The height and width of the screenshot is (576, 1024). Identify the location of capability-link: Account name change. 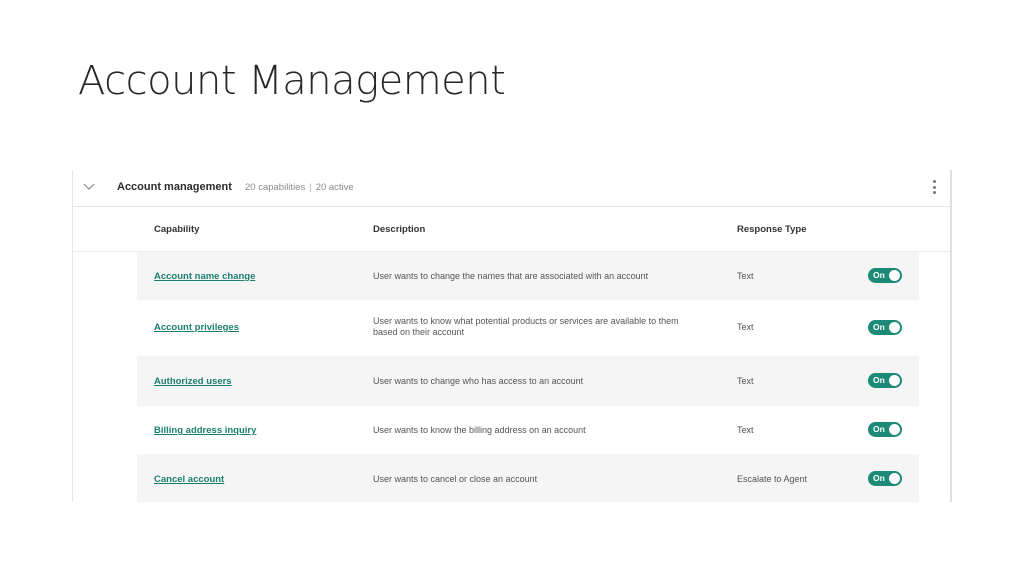
(204, 276).